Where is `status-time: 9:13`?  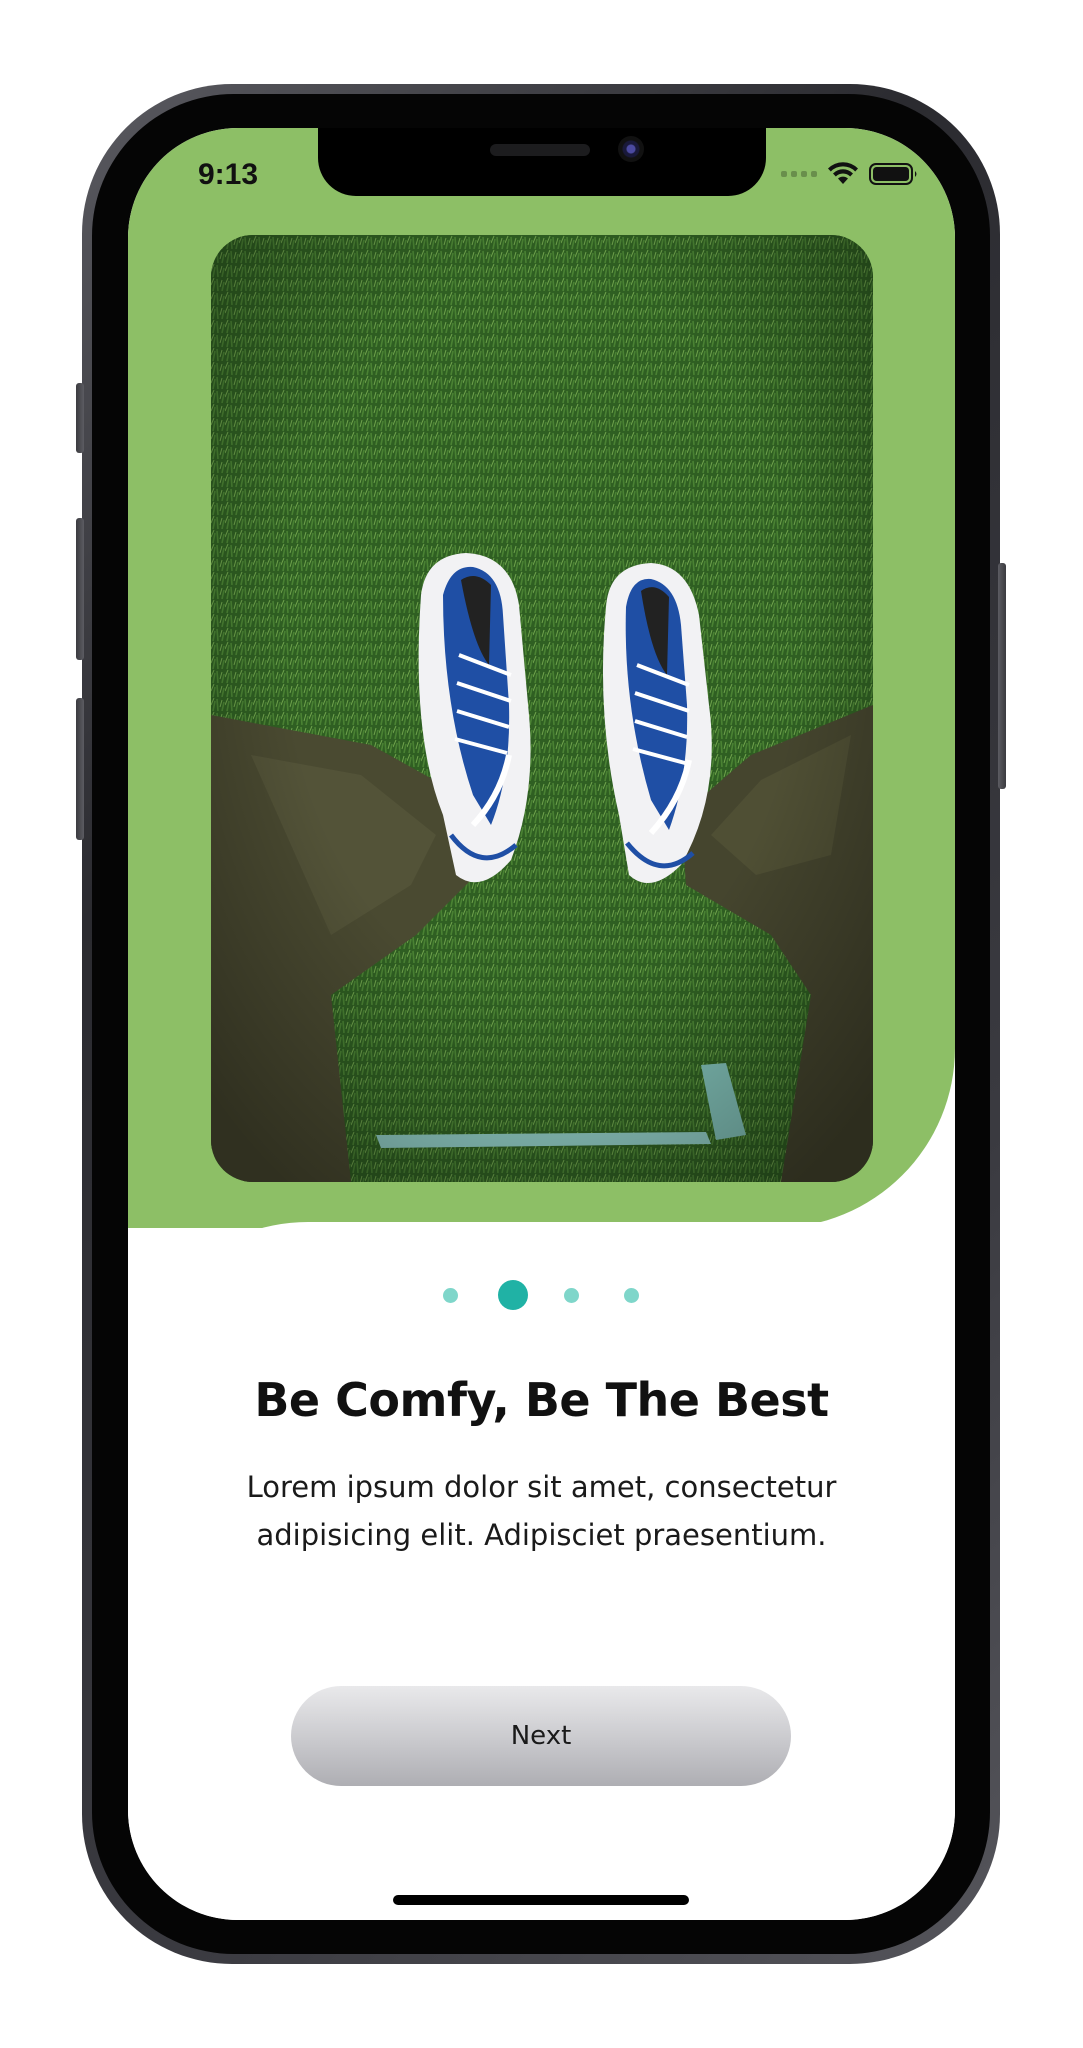 status-time: 9:13 is located at coordinates (228, 174).